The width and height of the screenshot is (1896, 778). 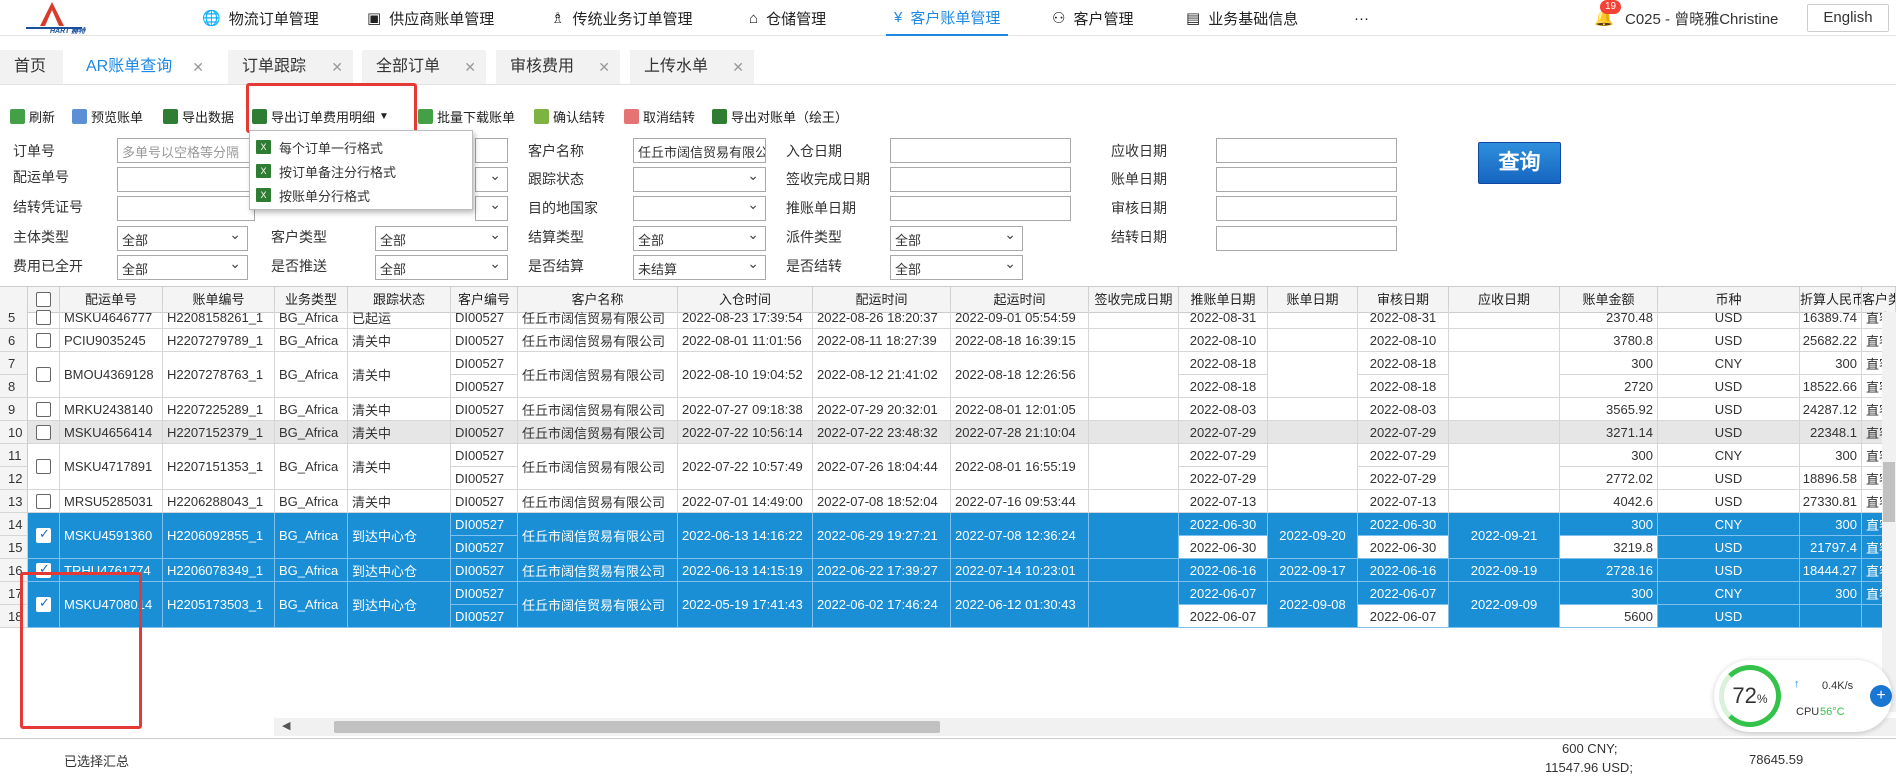 What do you see at coordinates (43, 299) in the screenshot?
I see `select-all-checkbox` at bounding box center [43, 299].